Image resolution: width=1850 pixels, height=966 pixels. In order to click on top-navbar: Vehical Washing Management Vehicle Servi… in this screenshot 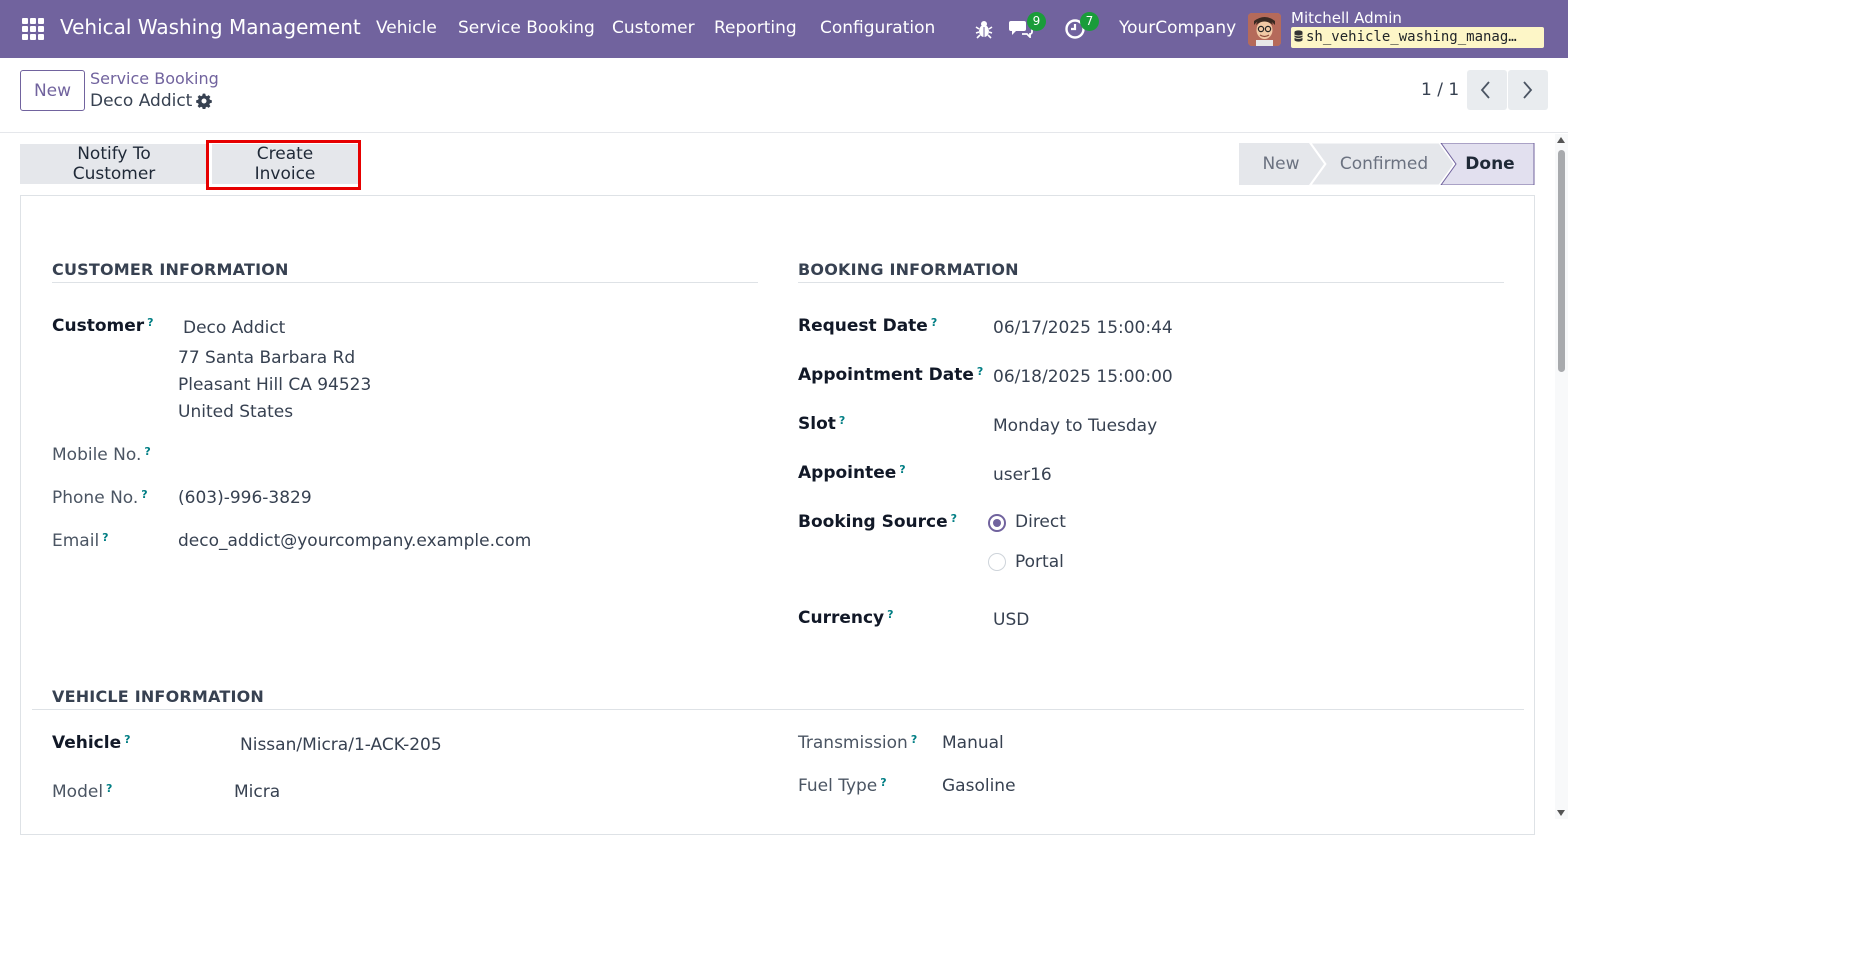, I will do `click(784, 29)`.